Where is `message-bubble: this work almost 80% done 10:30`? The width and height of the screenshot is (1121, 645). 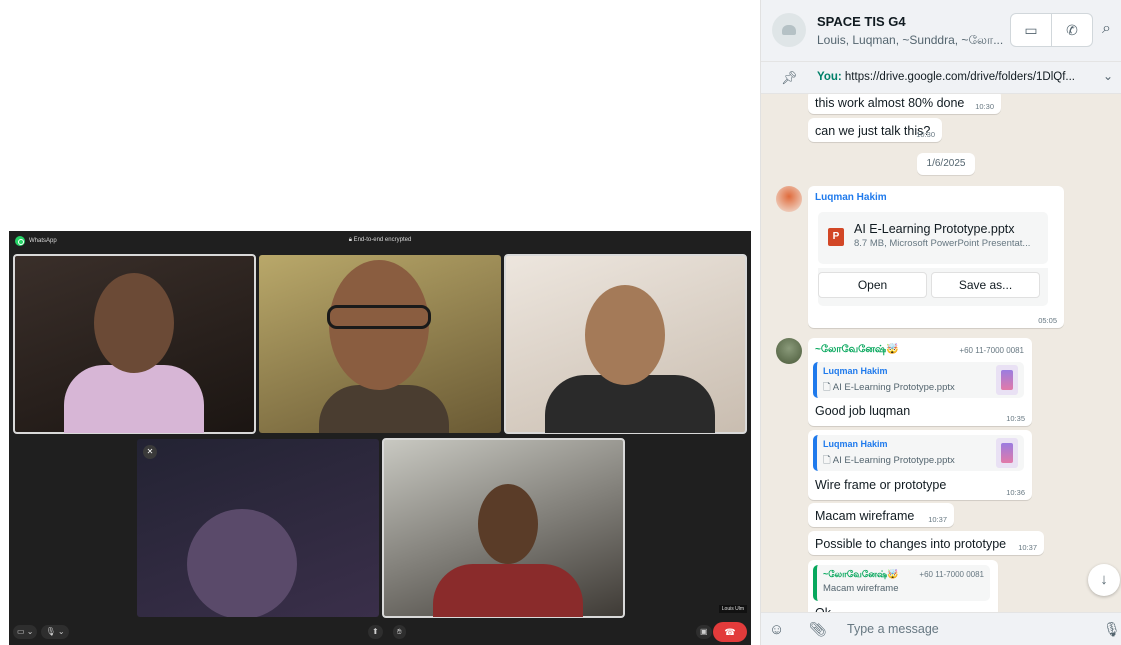 message-bubble: this work almost 80% done 10:30 is located at coordinates (904, 104).